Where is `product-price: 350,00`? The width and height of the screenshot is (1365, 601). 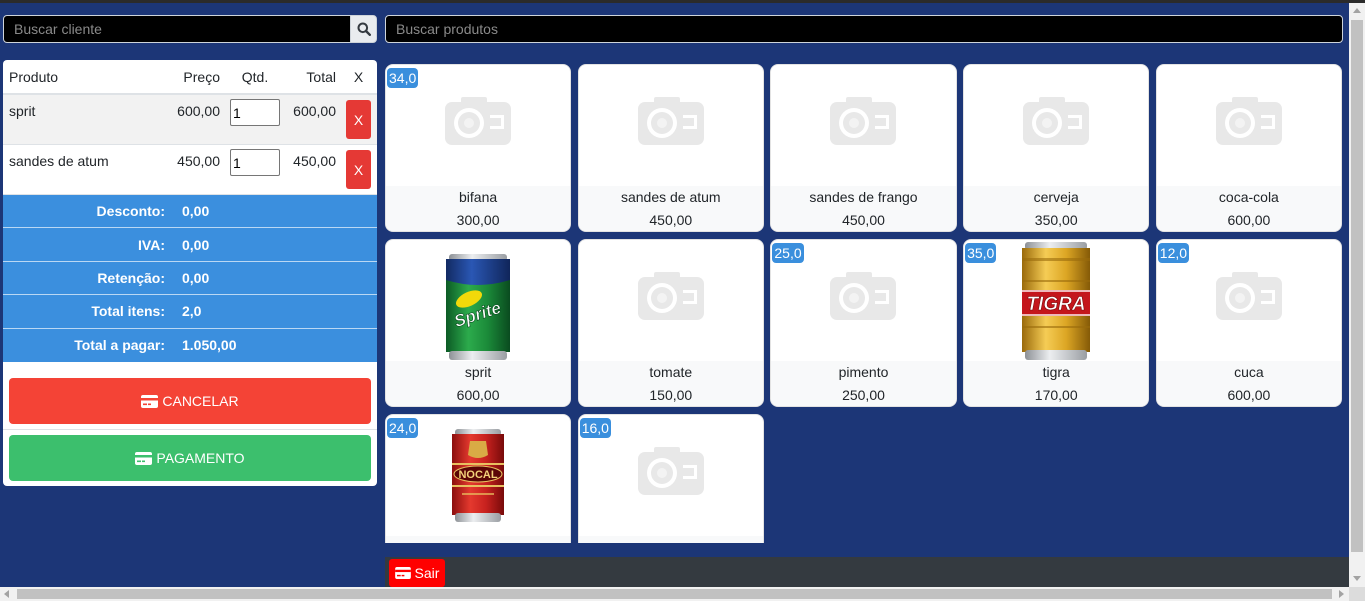 product-price: 350,00 is located at coordinates (1056, 220).